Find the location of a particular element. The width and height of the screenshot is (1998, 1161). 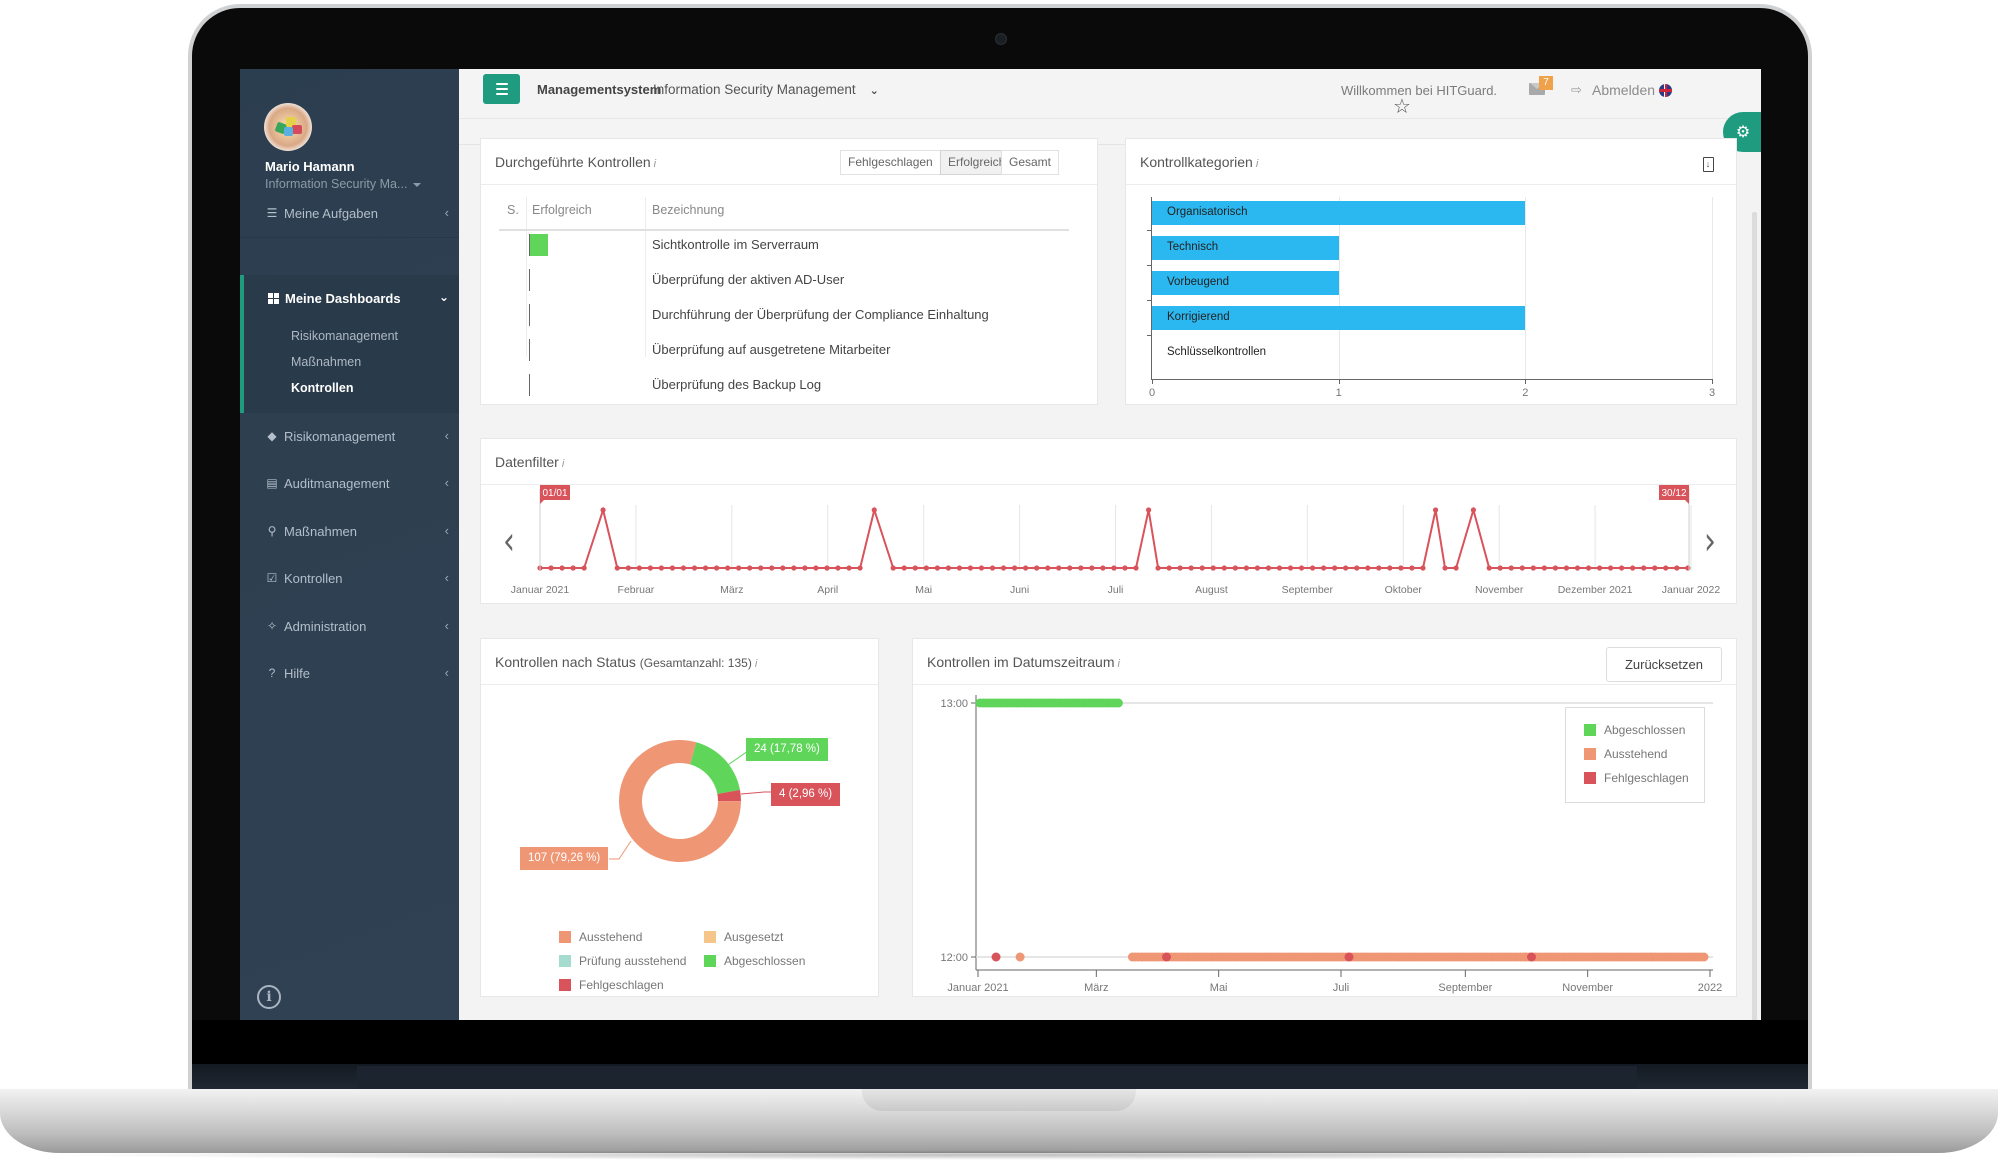

row-success-axis is located at coordinates (529, 385).